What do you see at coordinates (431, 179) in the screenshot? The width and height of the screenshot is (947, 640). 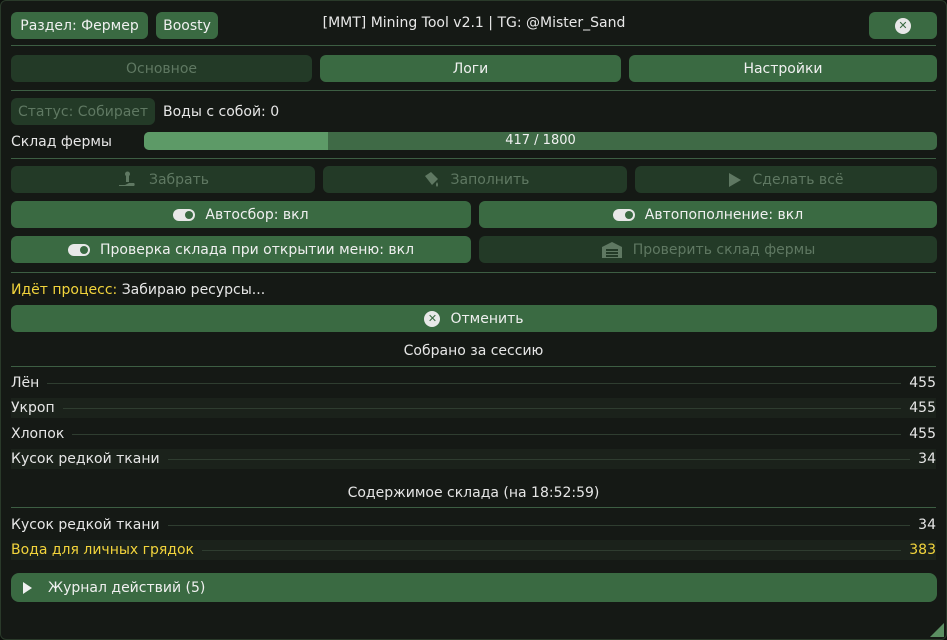 I see `paint-bucket-icon` at bounding box center [431, 179].